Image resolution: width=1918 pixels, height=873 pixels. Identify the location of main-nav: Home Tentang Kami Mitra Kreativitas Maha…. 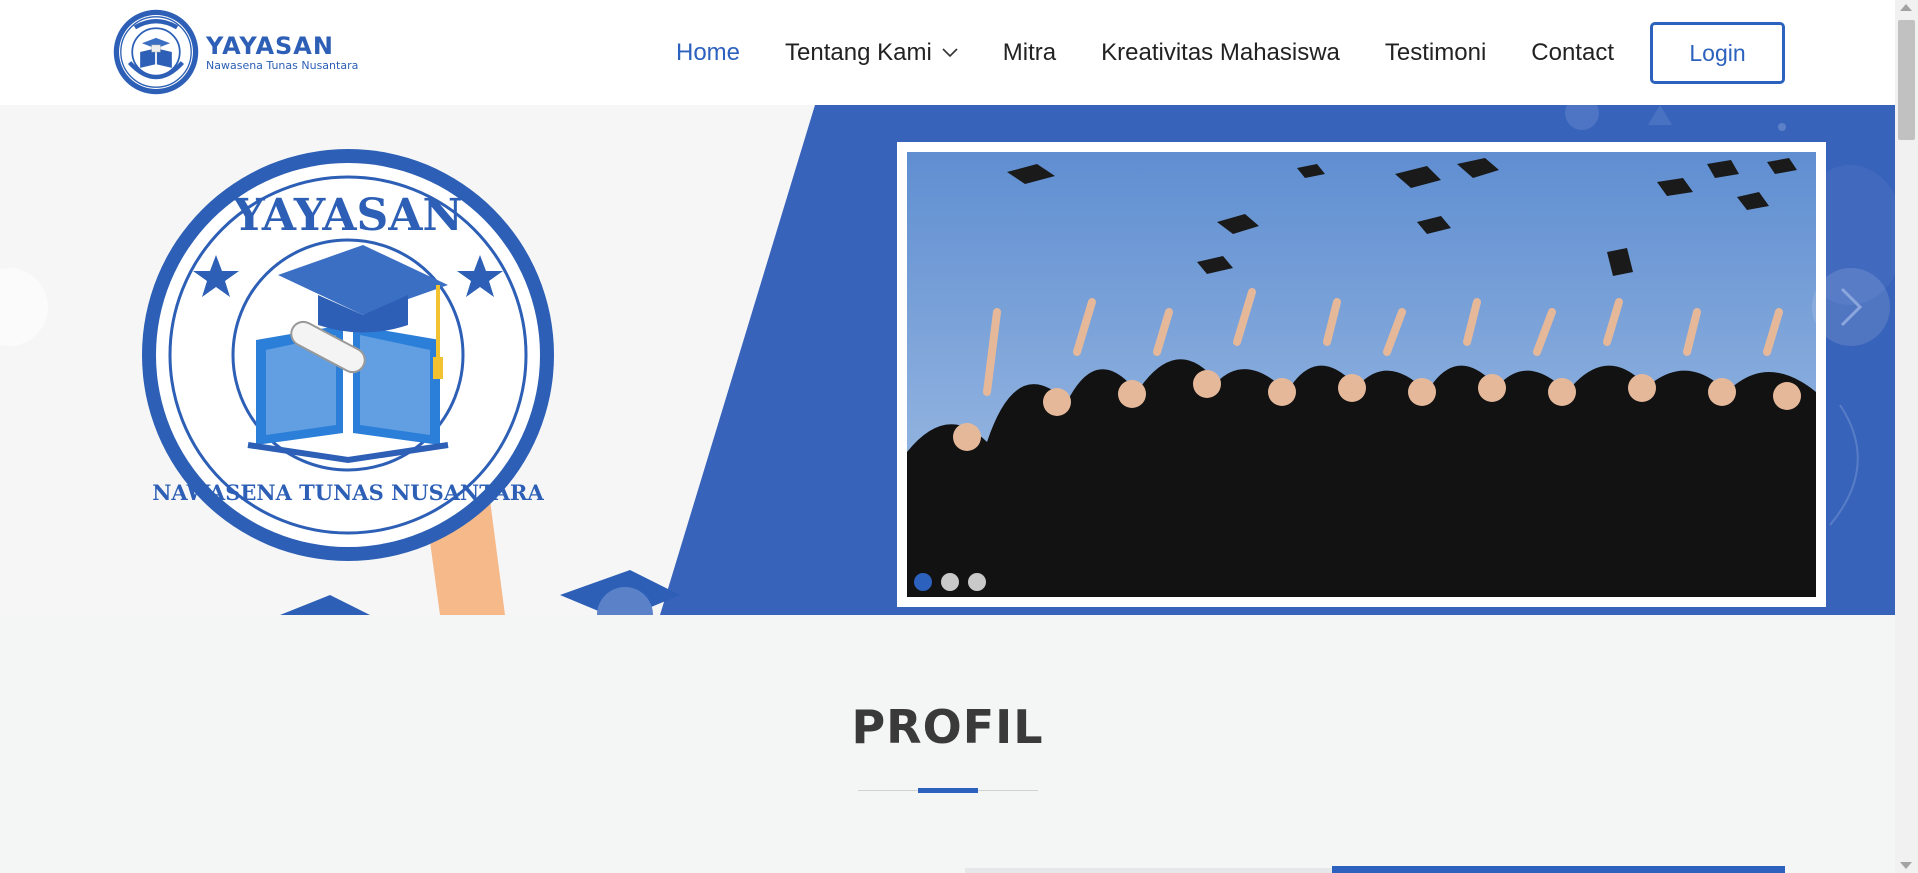
(1167, 52).